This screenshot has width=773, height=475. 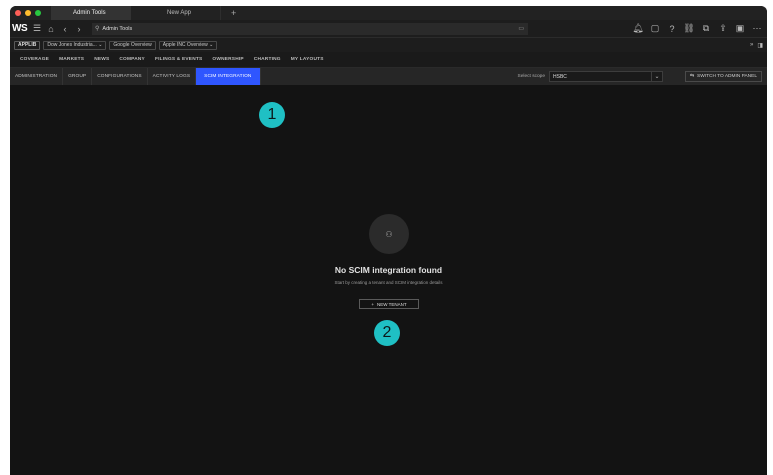 I want to click on chip-apple-overview: Apple INC Overview ⌄, so click(x=188, y=45).